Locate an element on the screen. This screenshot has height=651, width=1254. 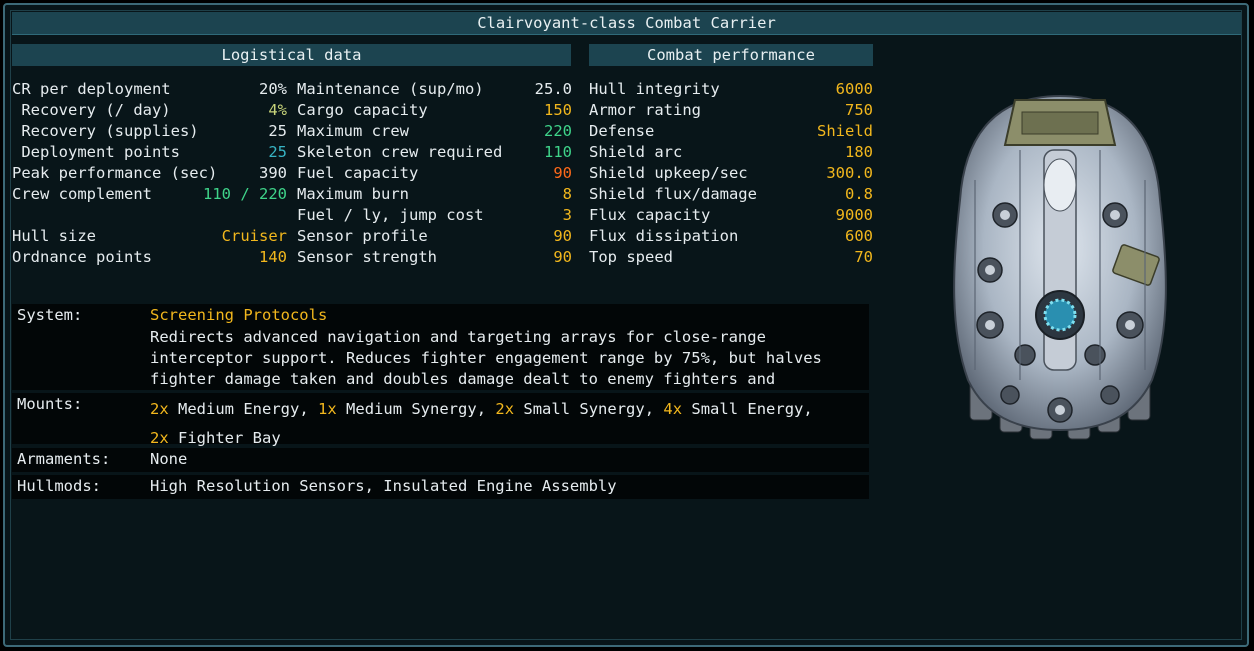
mounts-label: Mounts: is located at coordinates (50, 404).